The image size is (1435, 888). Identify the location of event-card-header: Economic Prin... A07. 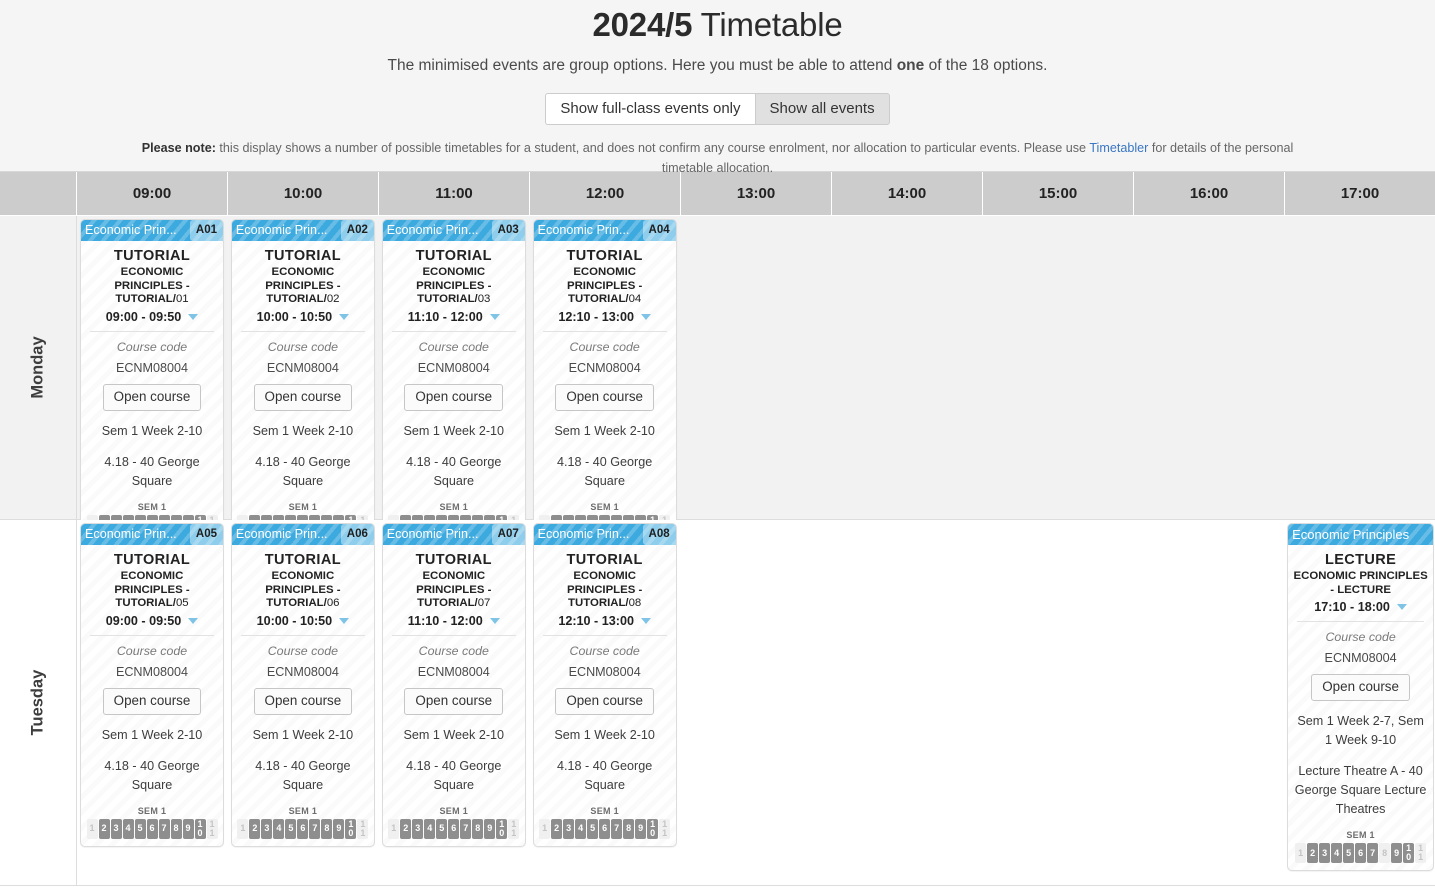
(453, 534).